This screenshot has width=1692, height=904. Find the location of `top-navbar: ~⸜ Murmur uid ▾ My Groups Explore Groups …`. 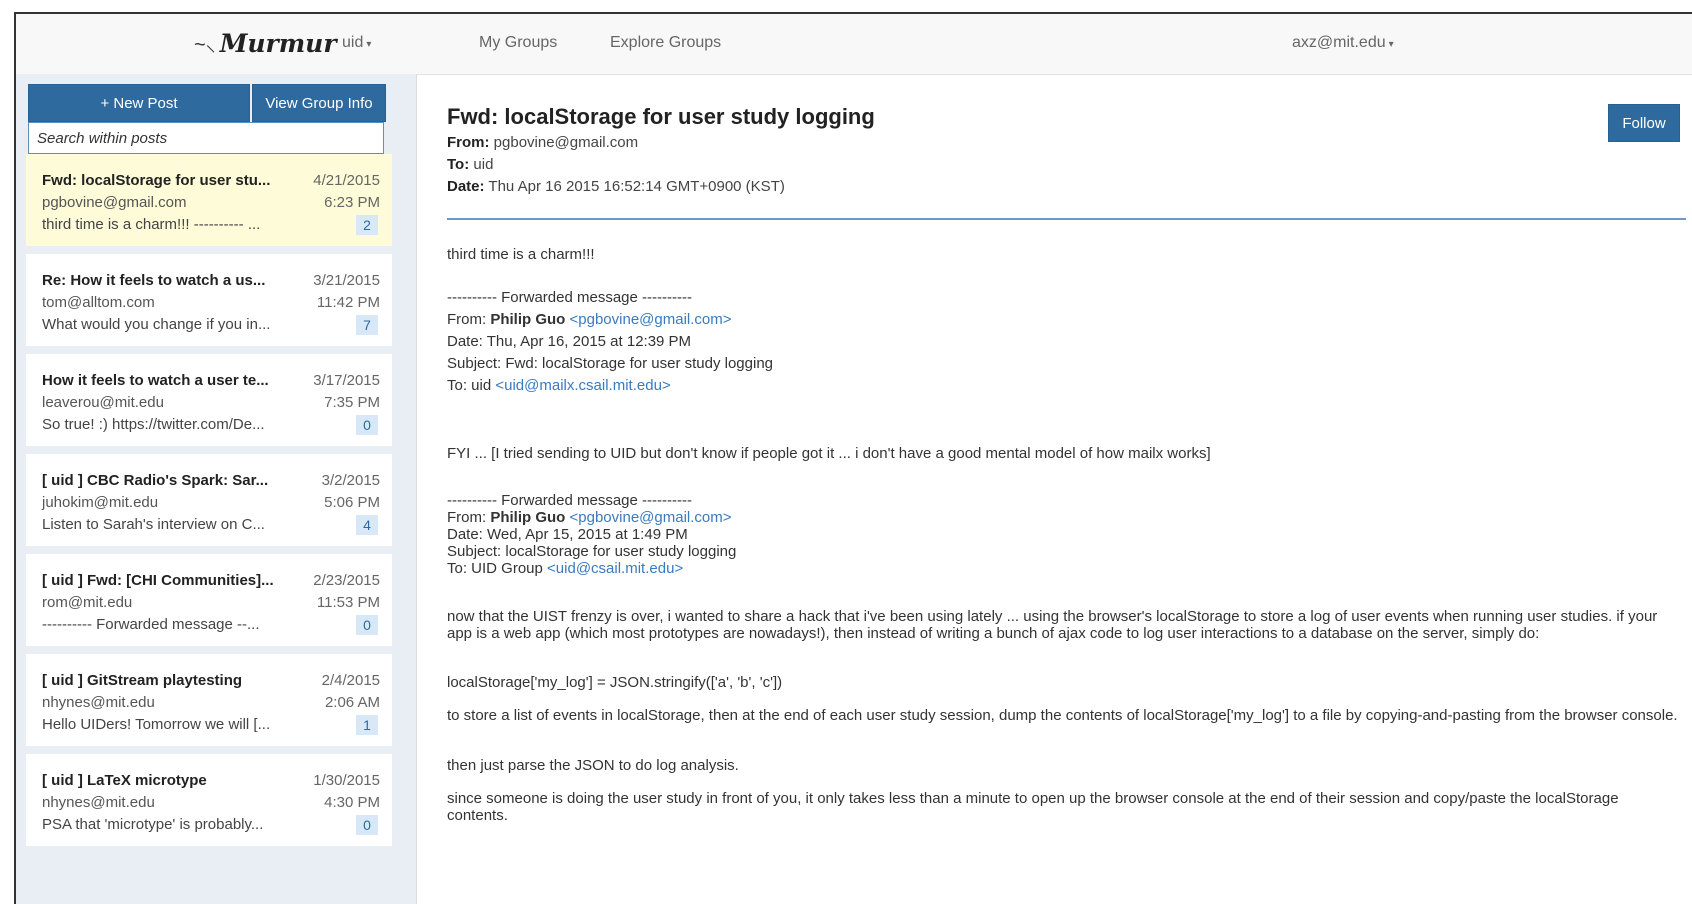

top-navbar: ~⸜ Murmur uid ▾ My Groups Explore Groups … is located at coordinates (854, 44).